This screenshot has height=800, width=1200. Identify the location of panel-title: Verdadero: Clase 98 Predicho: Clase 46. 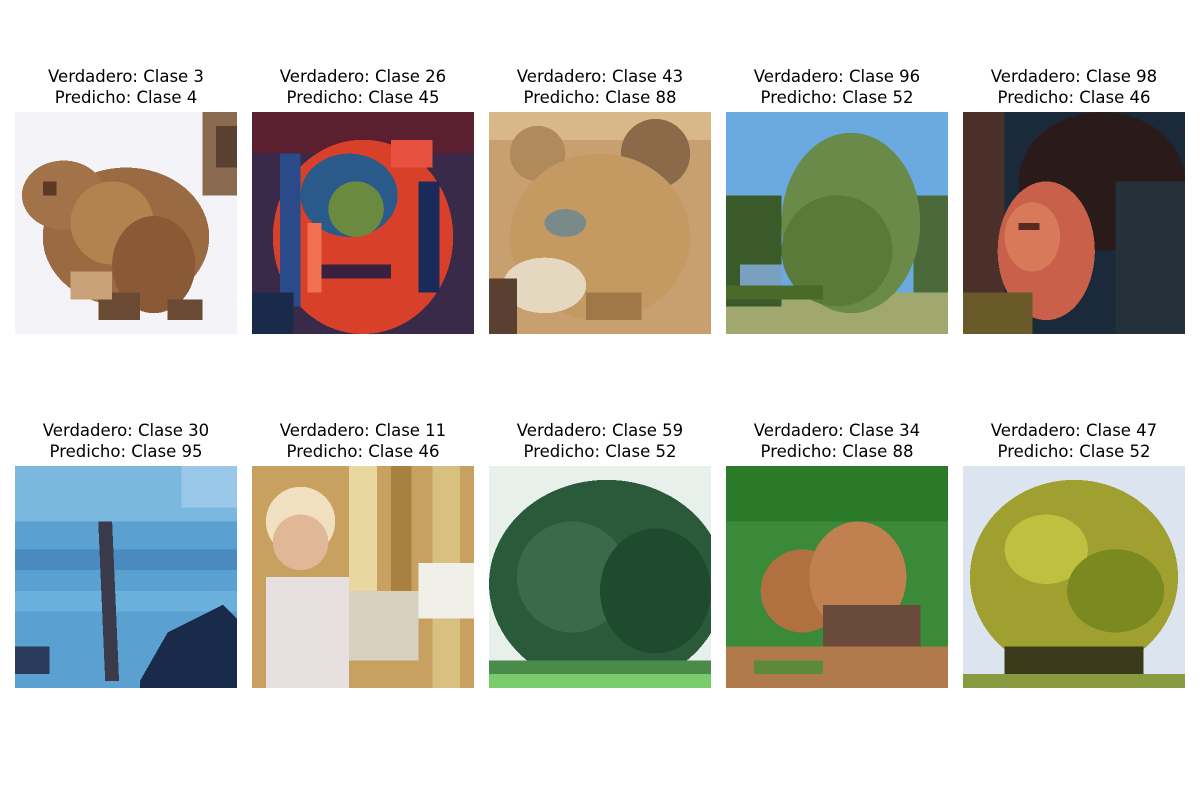
(1071, 87).